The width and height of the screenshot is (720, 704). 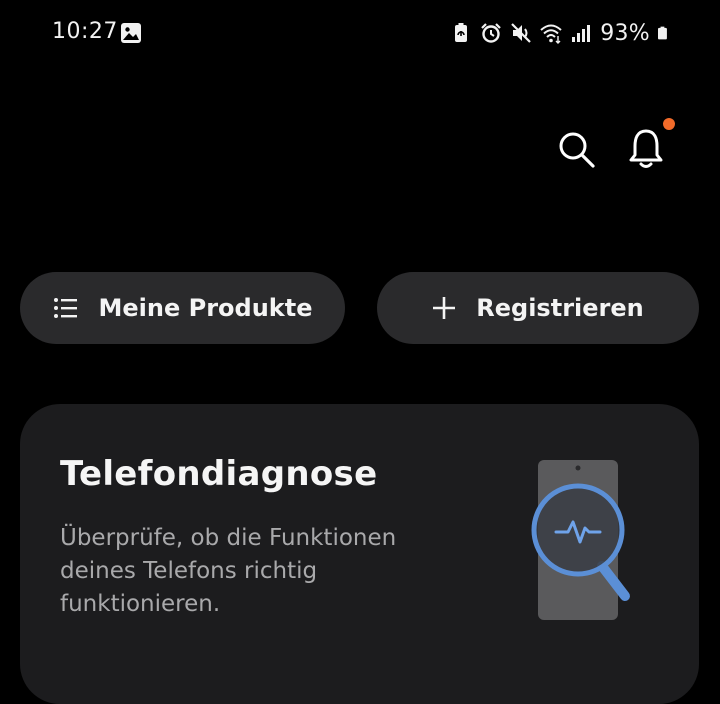 What do you see at coordinates (491, 33) in the screenshot?
I see `alarm-icon` at bounding box center [491, 33].